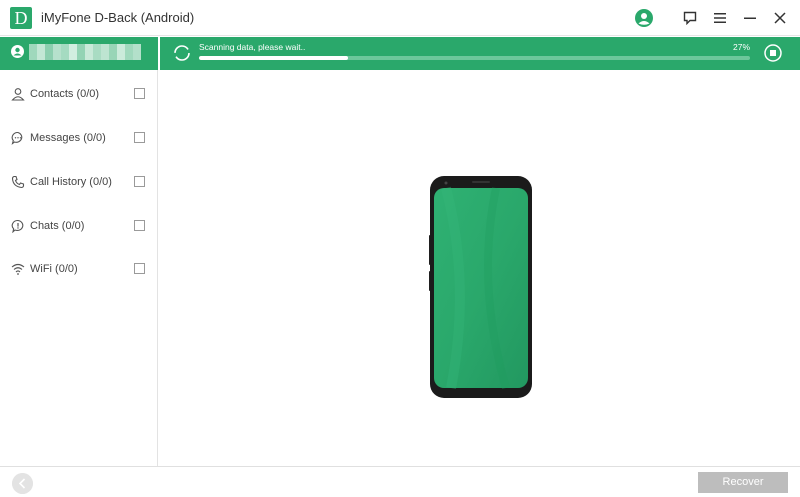 This screenshot has width=800, height=497. Describe the element at coordinates (22, 483) in the screenshot. I see `back-button` at that location.